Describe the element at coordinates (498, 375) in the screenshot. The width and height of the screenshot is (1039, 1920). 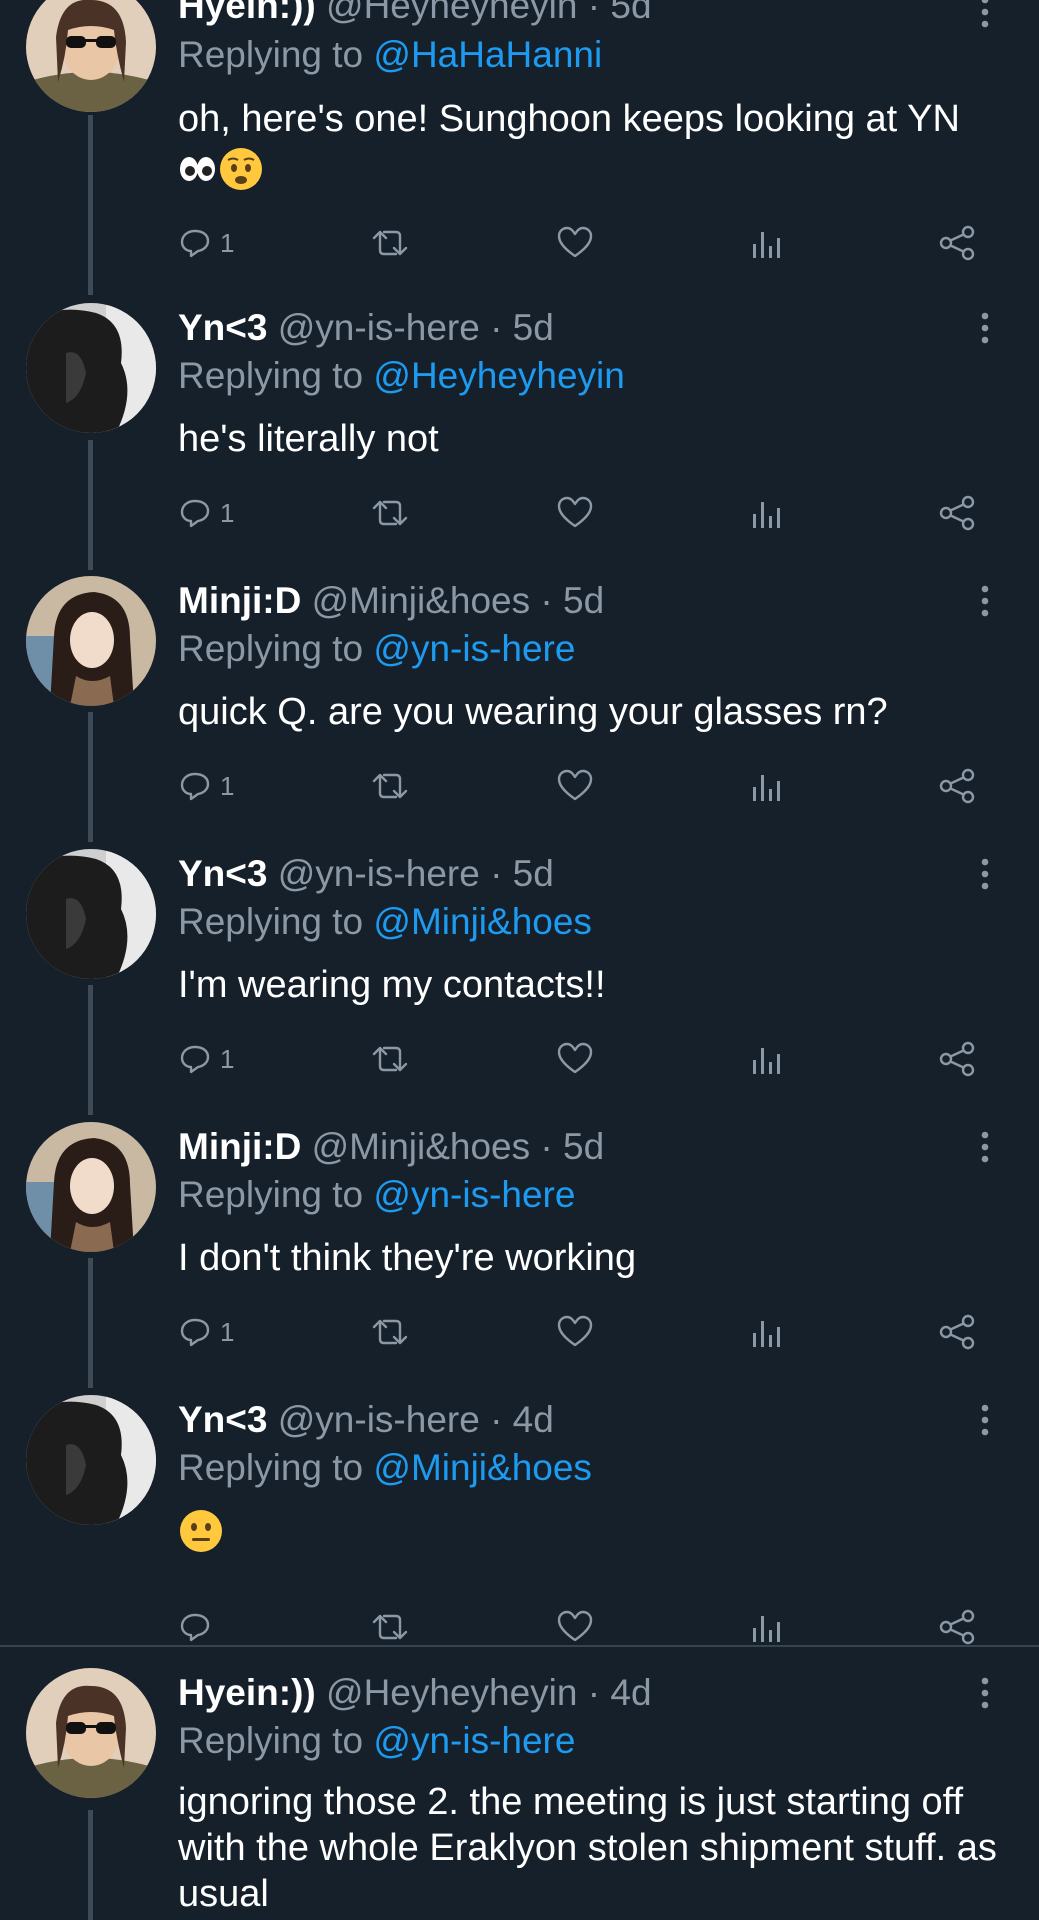
I see `mention-link: @Heyheyheyin` at that location.